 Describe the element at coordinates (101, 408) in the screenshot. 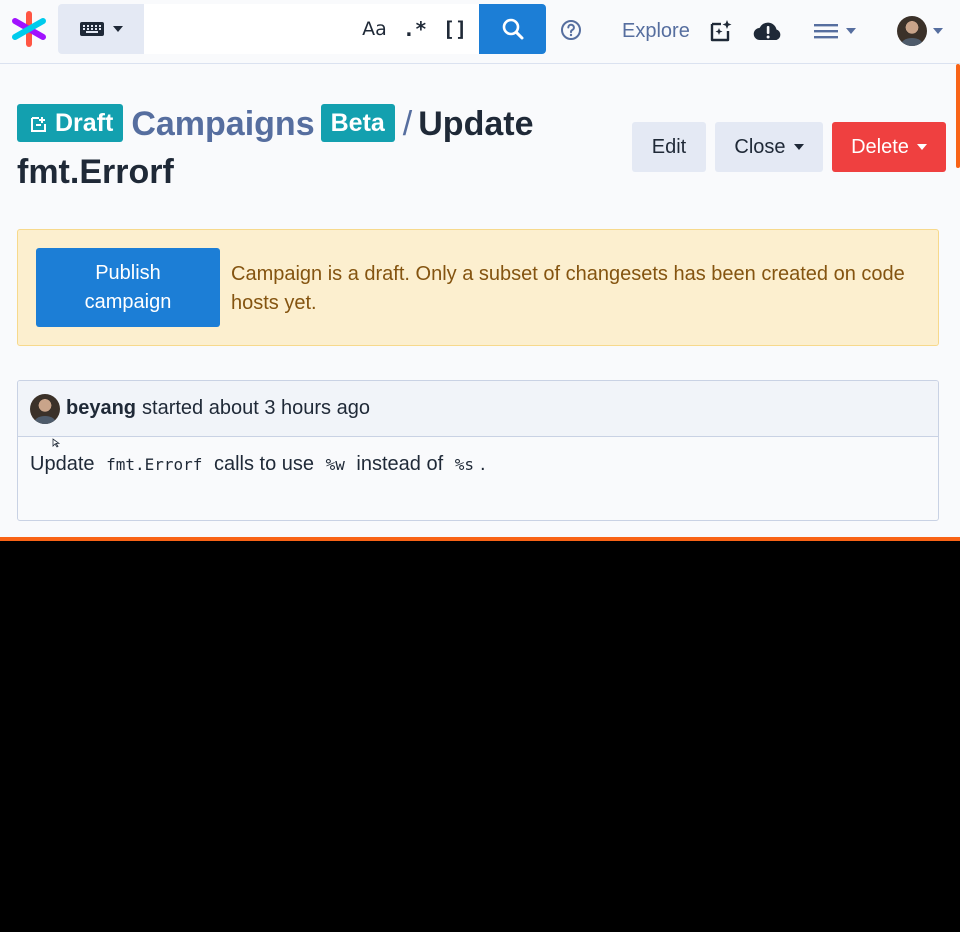

I see `author-link: beyang` at that location.